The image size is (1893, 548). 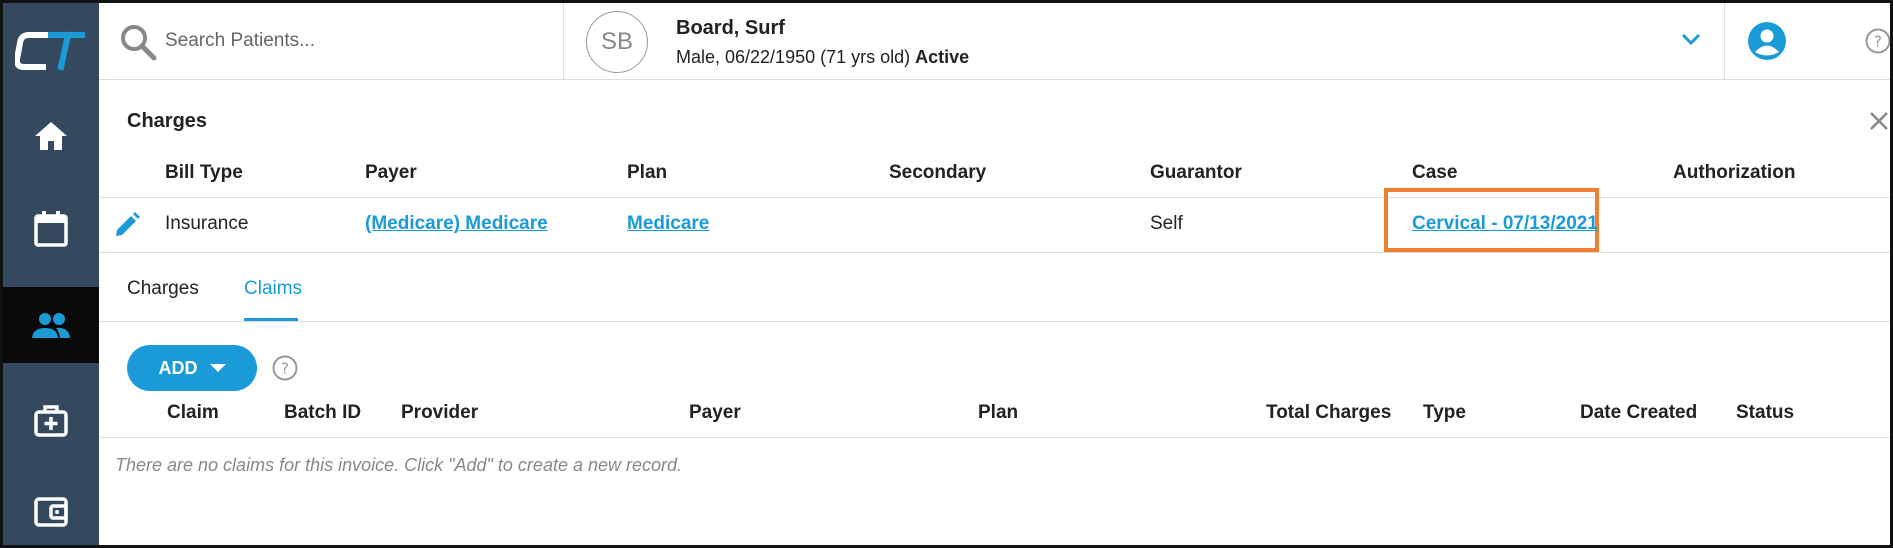 I want to click on column-header-batch-id: Batch ID, so click(x=323, y=412).